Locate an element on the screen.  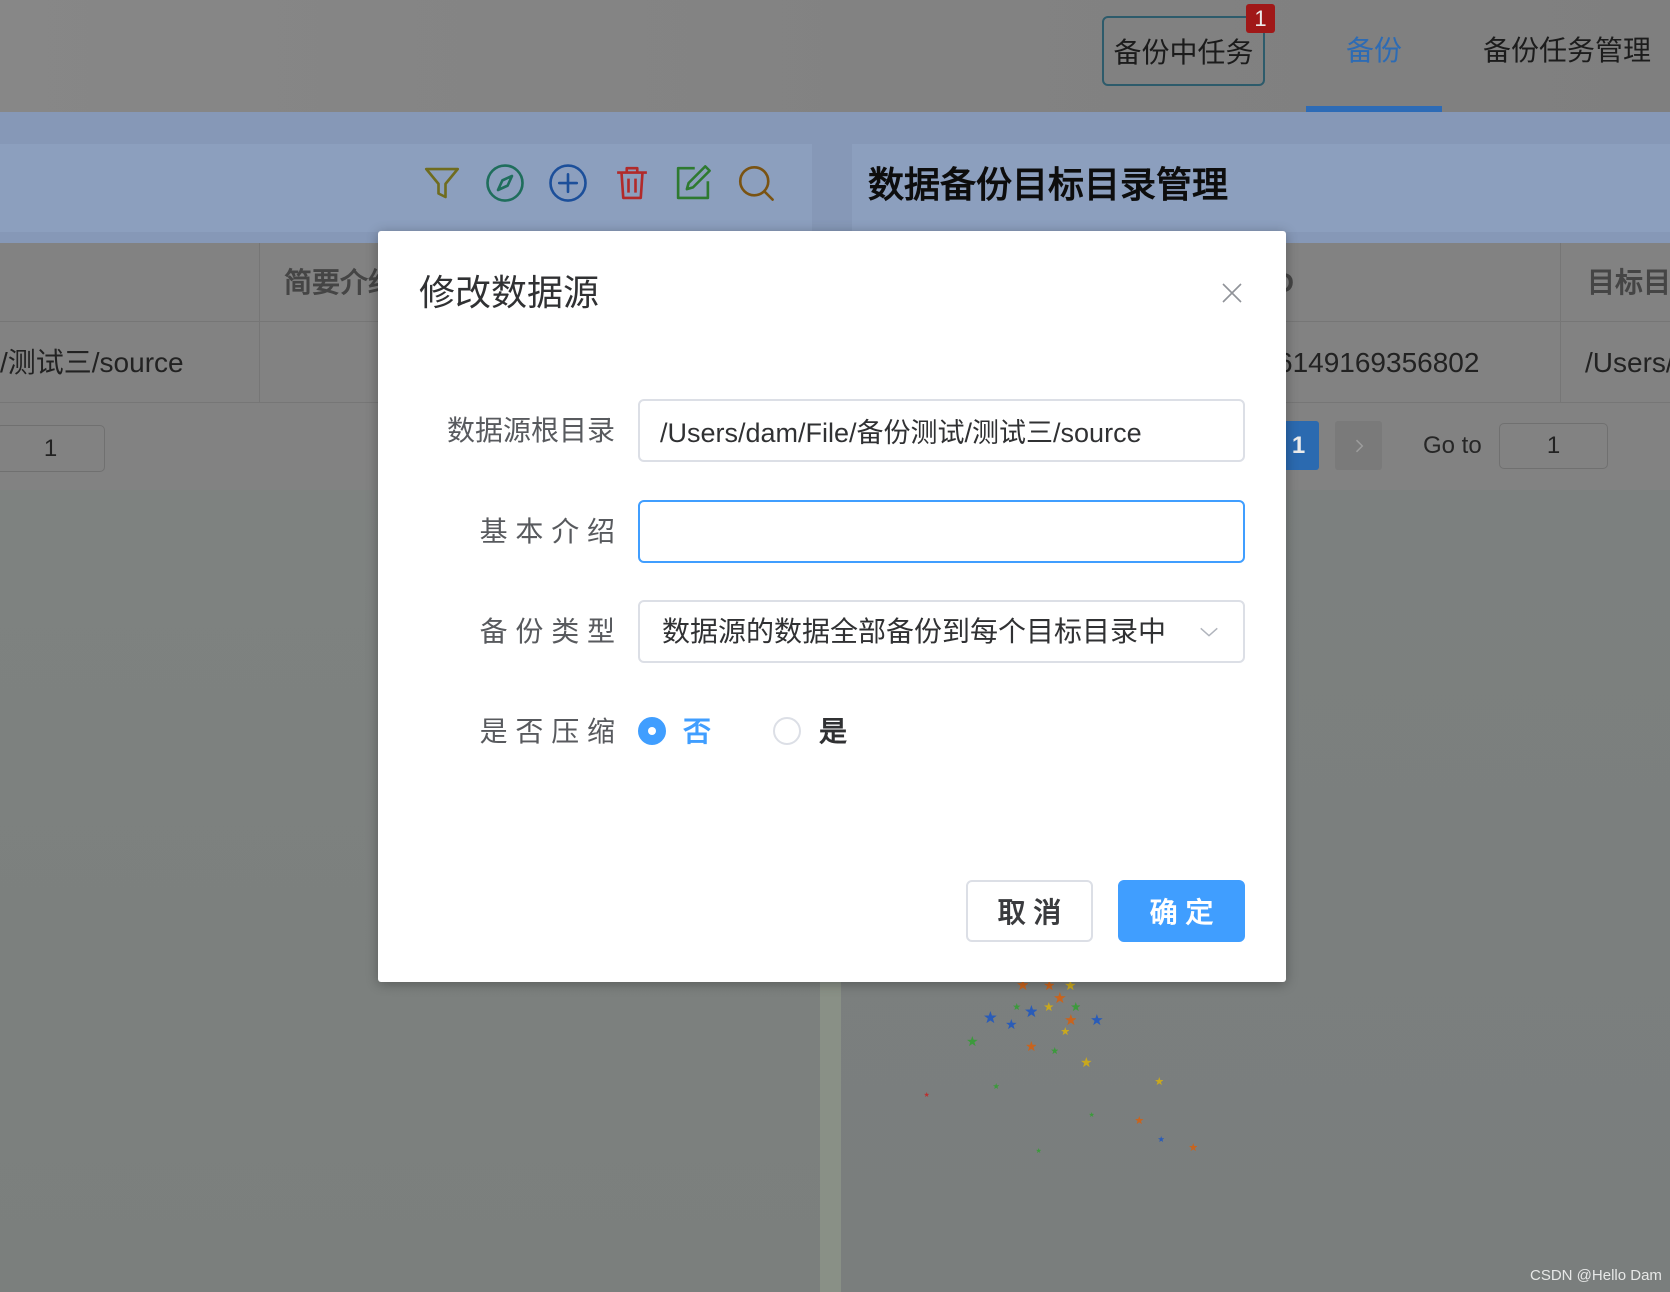
tasks-count-badge: 1 is located at coordinates (1260, 18).